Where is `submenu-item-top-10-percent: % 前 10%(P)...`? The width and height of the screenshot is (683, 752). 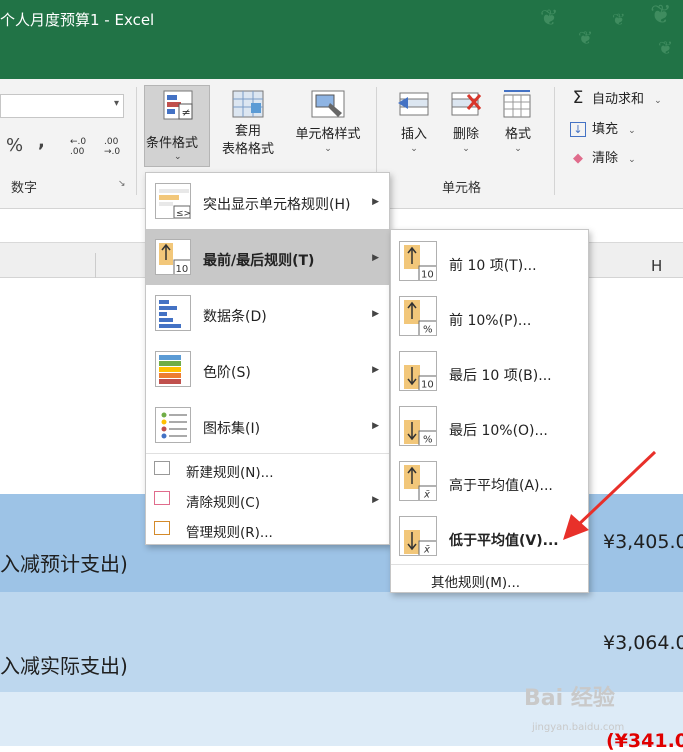 submenu-item-top-10-percent: % 前 10%(P)... is located at coordinates (489, 316).